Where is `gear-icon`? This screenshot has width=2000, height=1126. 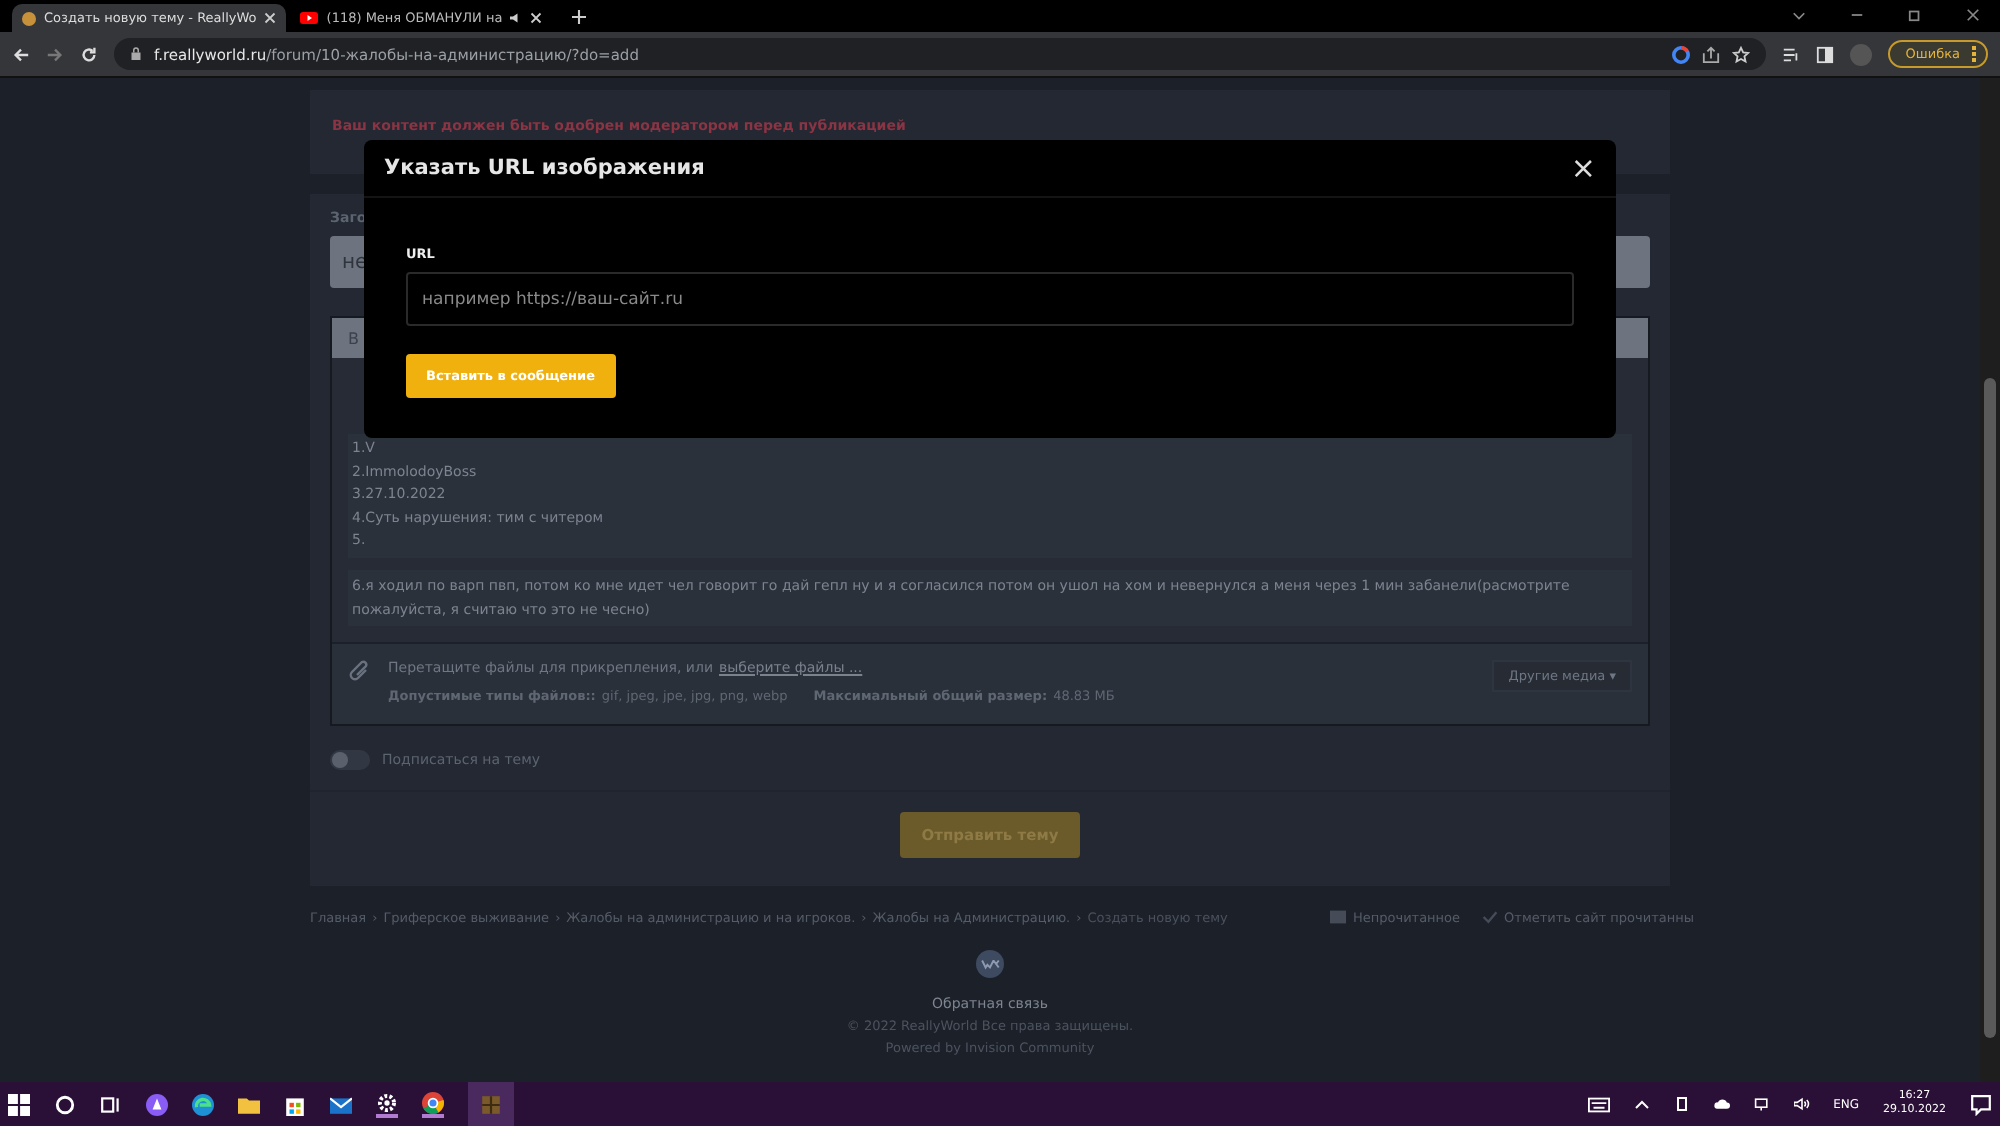
gear-icon is located at coordinates (387, 1104).